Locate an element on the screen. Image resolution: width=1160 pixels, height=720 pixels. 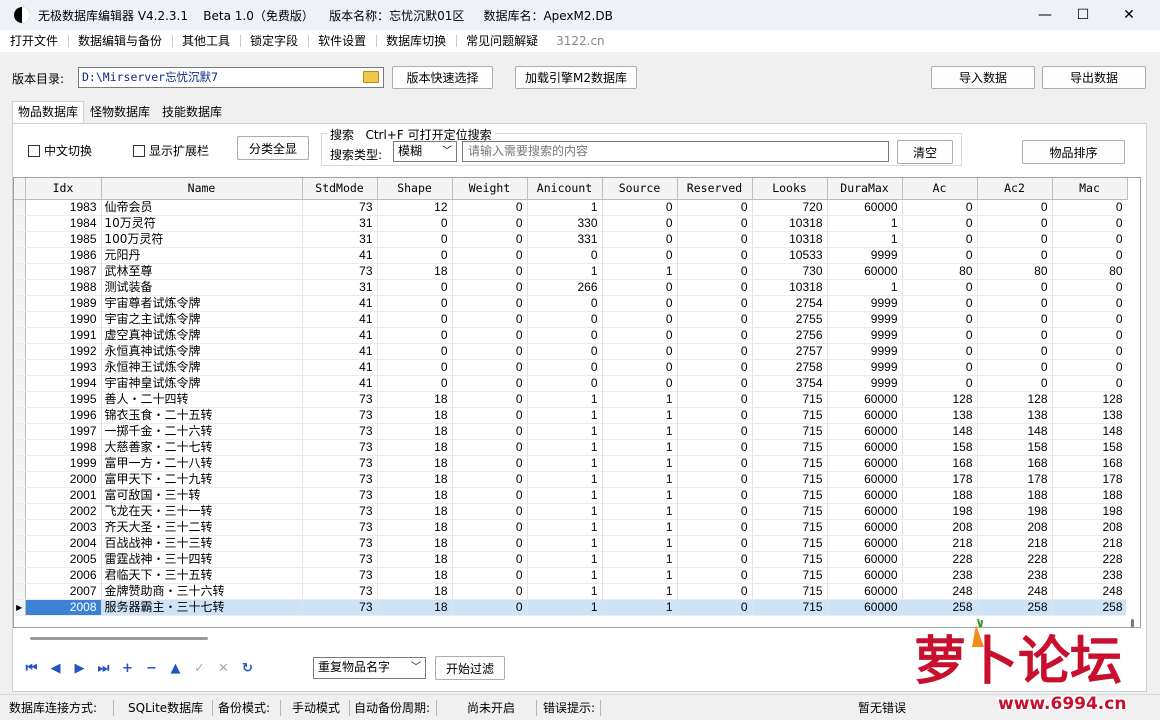
version-dir-input: D:\Mirserver忘忧沉默7 is located at coordinates (231, 77).